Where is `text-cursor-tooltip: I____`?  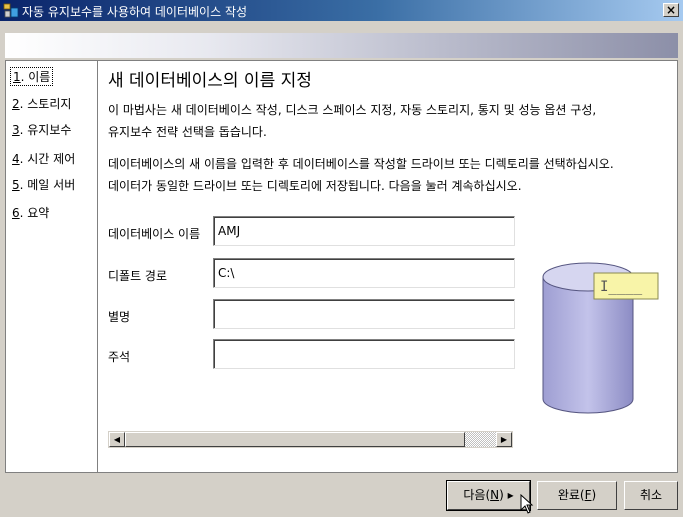 text-cursor-tooltip: I____ is located at coordinates (626, 286).